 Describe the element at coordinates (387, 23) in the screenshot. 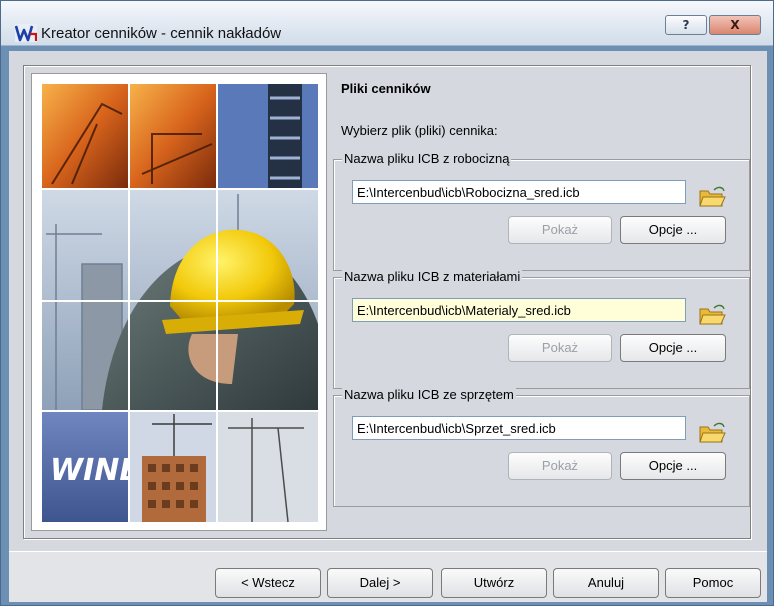

I see `title-bar: Kreator cenników - cennik nakładów ? X` at that location.